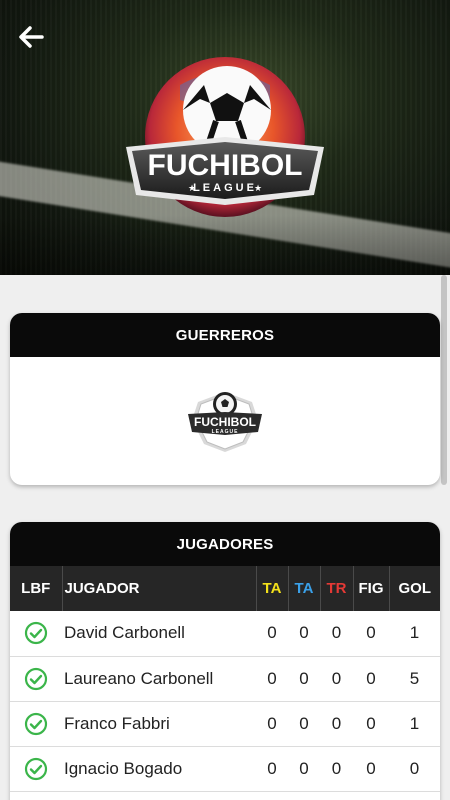 The width and height of the screenshot is (450, 800). Describe the element at coordinates (444, 380) in the screenshot. I see `scrollbar-thumb` at that location.